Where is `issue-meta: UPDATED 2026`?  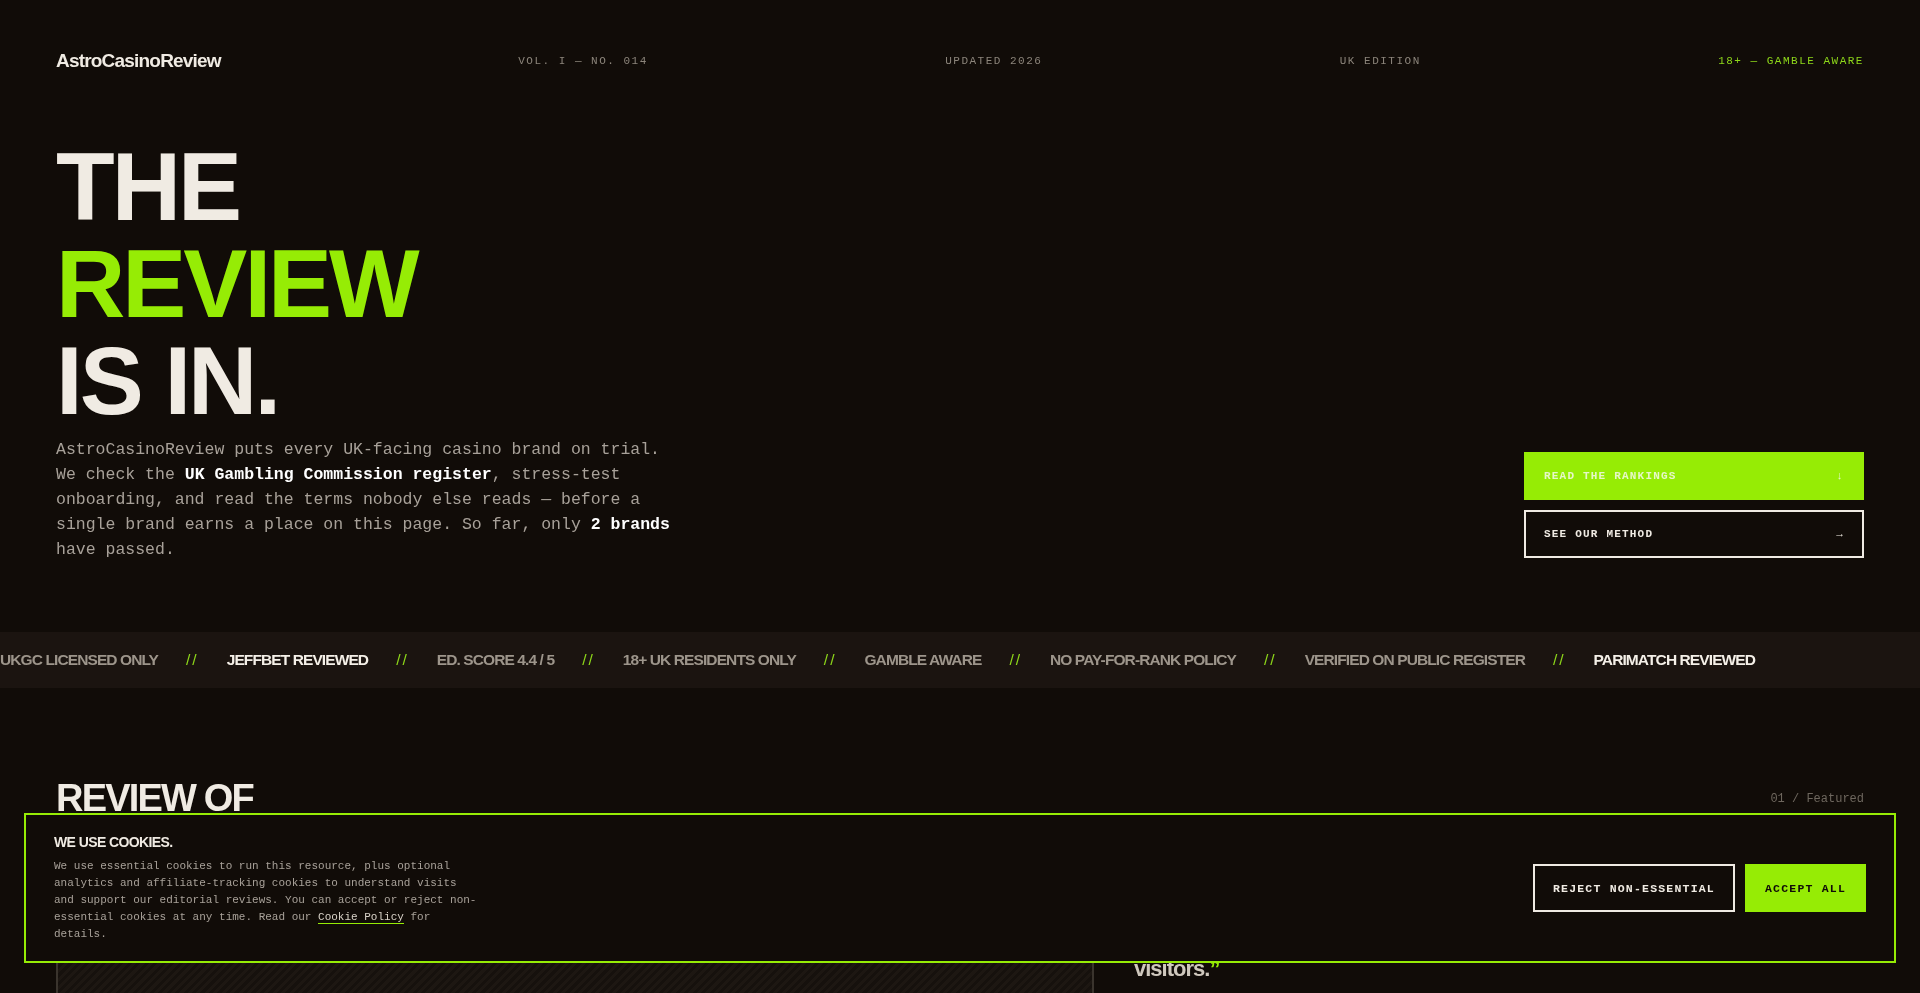 issue-meta: UPDATED 2026 is located at coordinates (994, 61).